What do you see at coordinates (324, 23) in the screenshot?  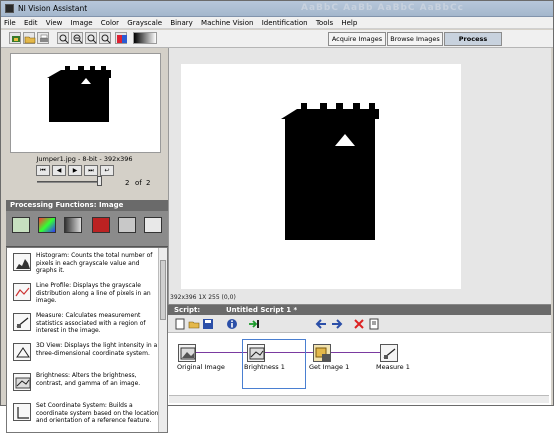 I see `menu-tools: Tools` at bounding box center [324, 23].